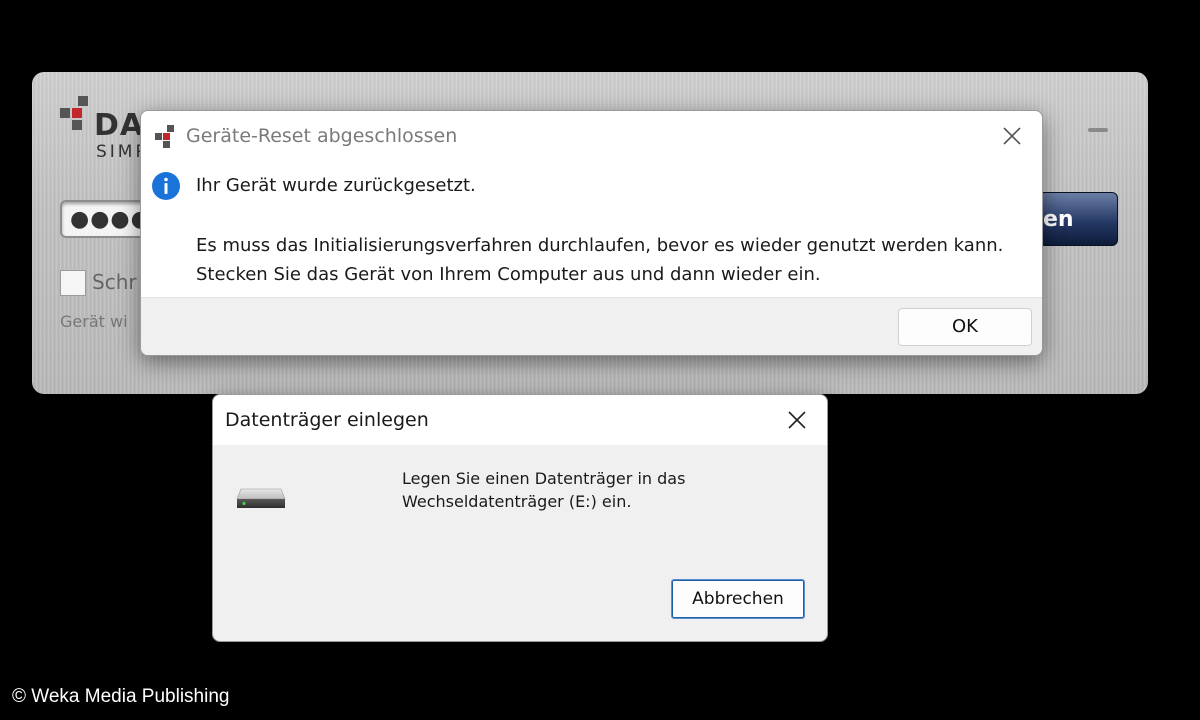  I want to click on dialog-titlebar: Datenträger einlegen, so click(520, 420).